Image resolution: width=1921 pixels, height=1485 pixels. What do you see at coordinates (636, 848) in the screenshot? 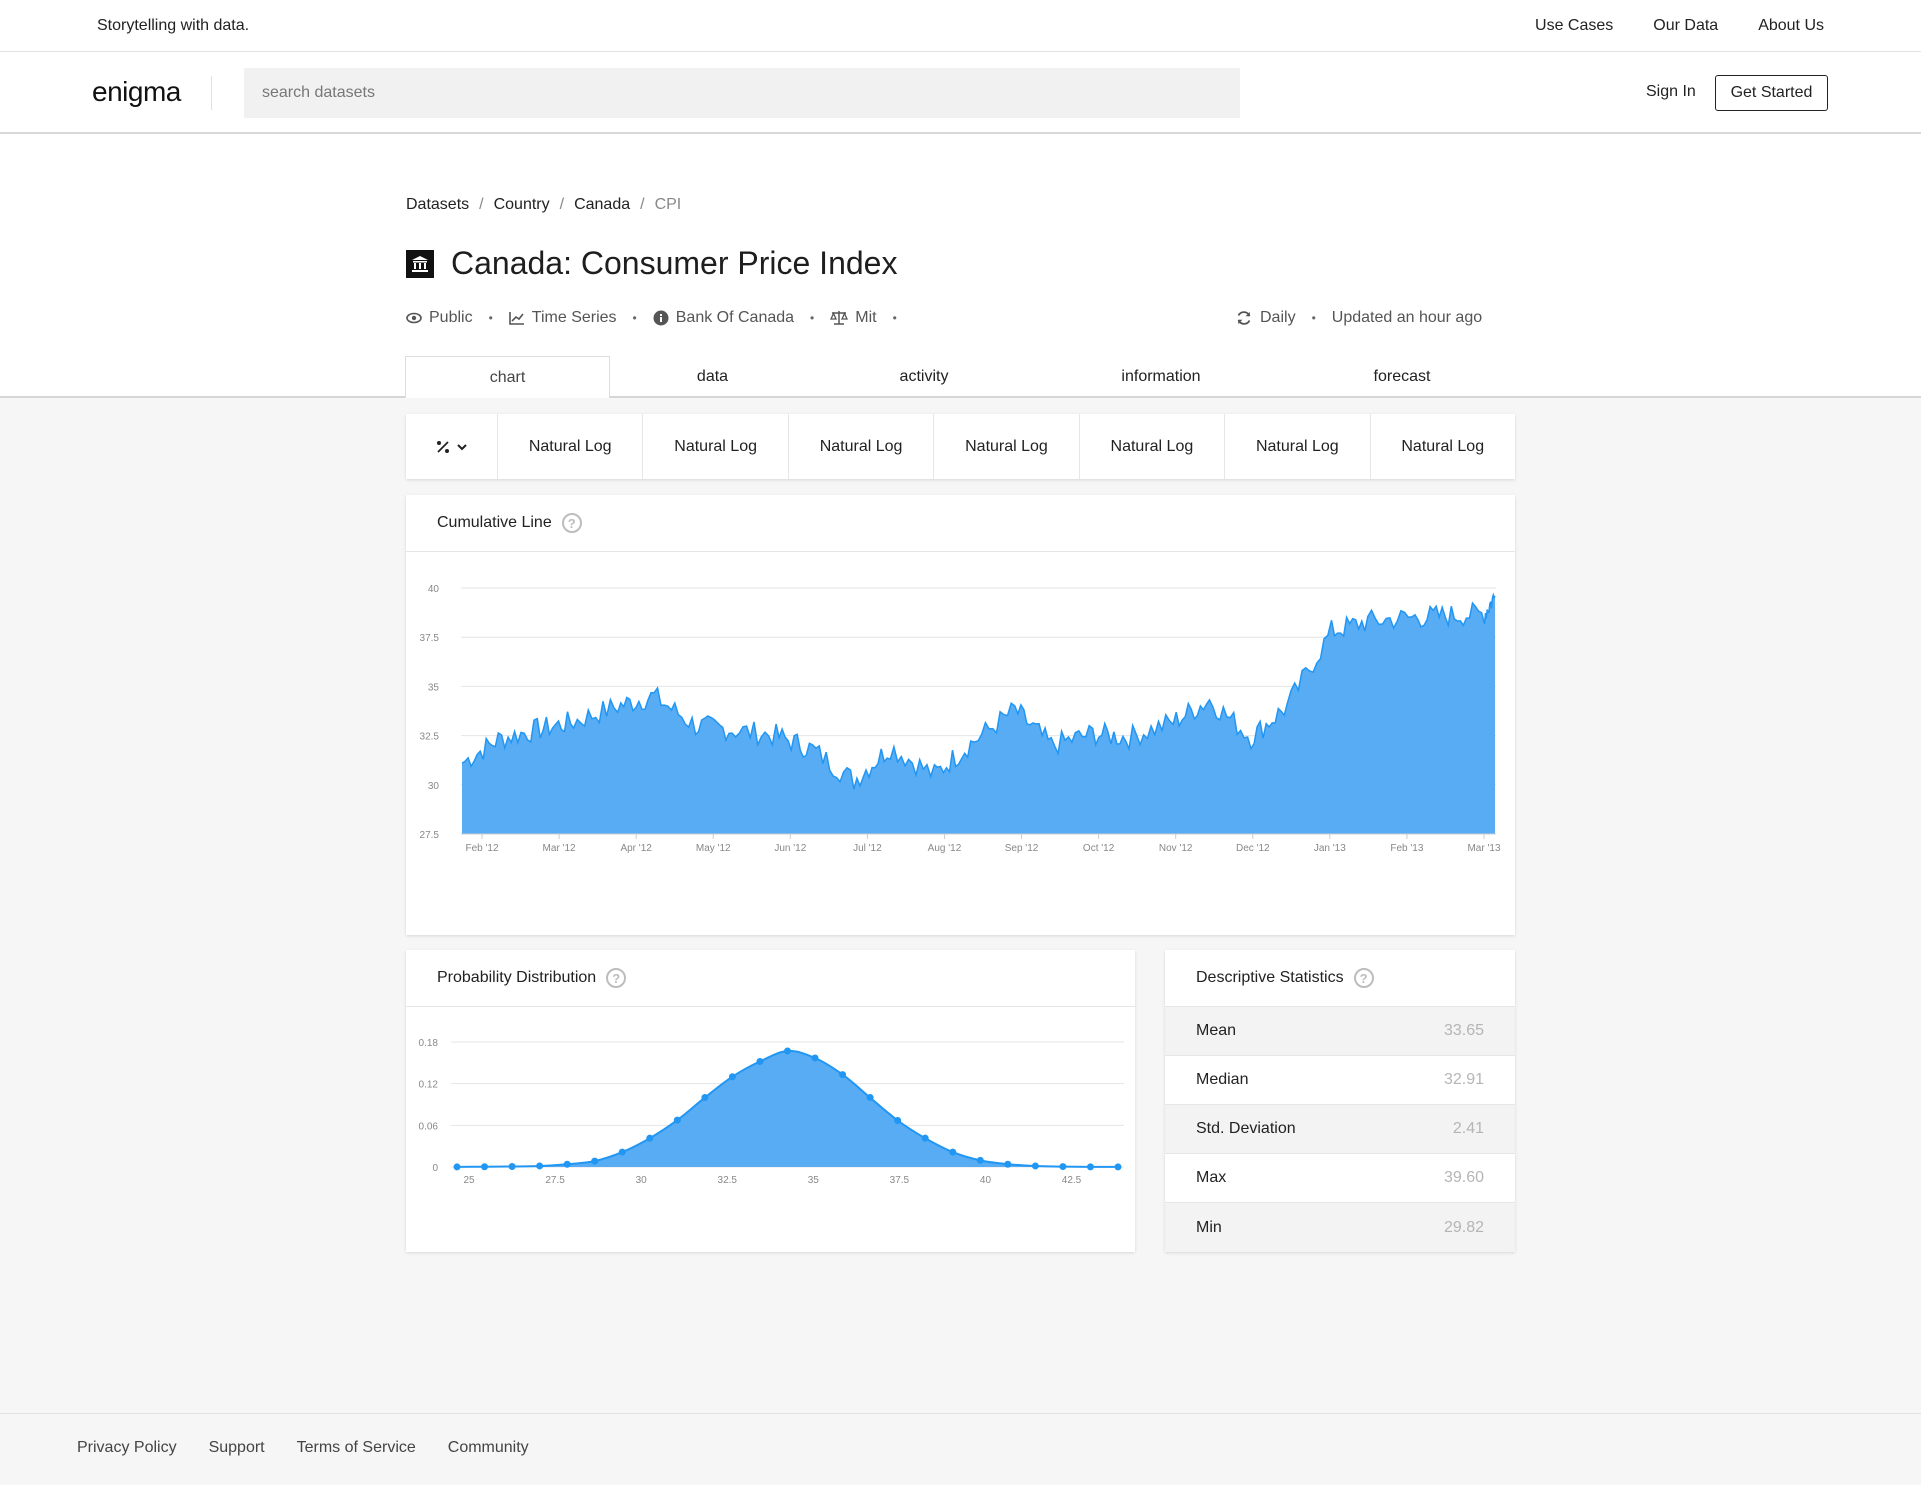
I see `x-tick-label: Apr '12` at bounding box center [636, 848].